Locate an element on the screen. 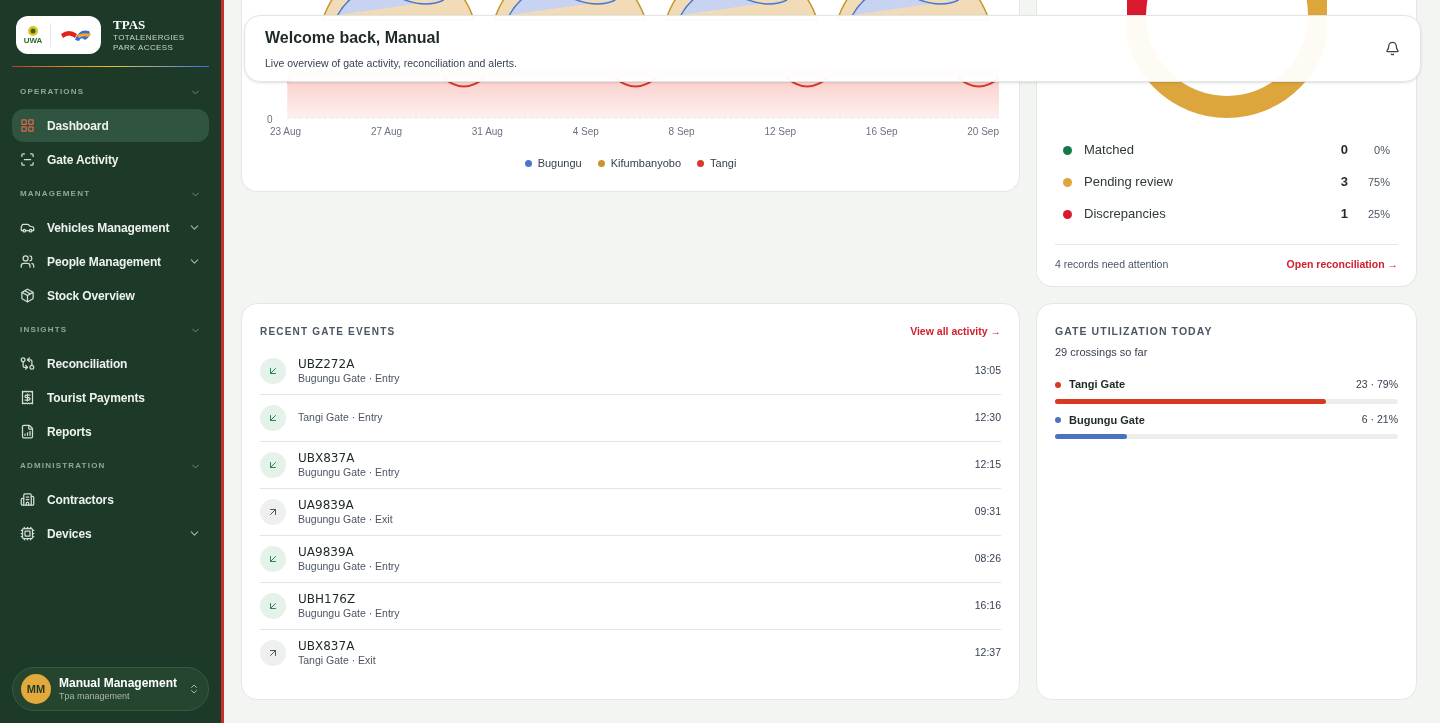 This screenshot has height=723, width=1440. axis-label: 8 Sep is located at coordinates (681, 132).